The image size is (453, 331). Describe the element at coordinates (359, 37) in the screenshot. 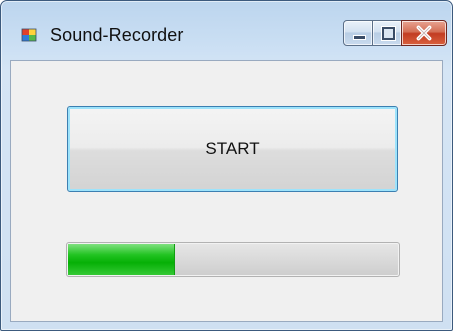

I see `minimize-icon` at that location.